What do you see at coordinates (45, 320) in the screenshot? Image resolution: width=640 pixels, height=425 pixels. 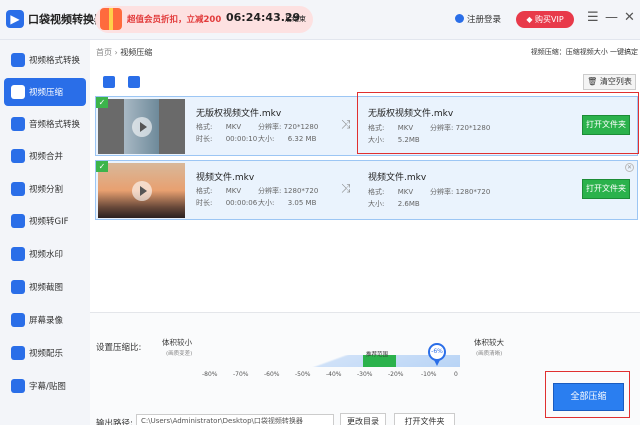 I see `sidebar-item-screen-record: 屏幕录像` at bounding box center [45, 320].